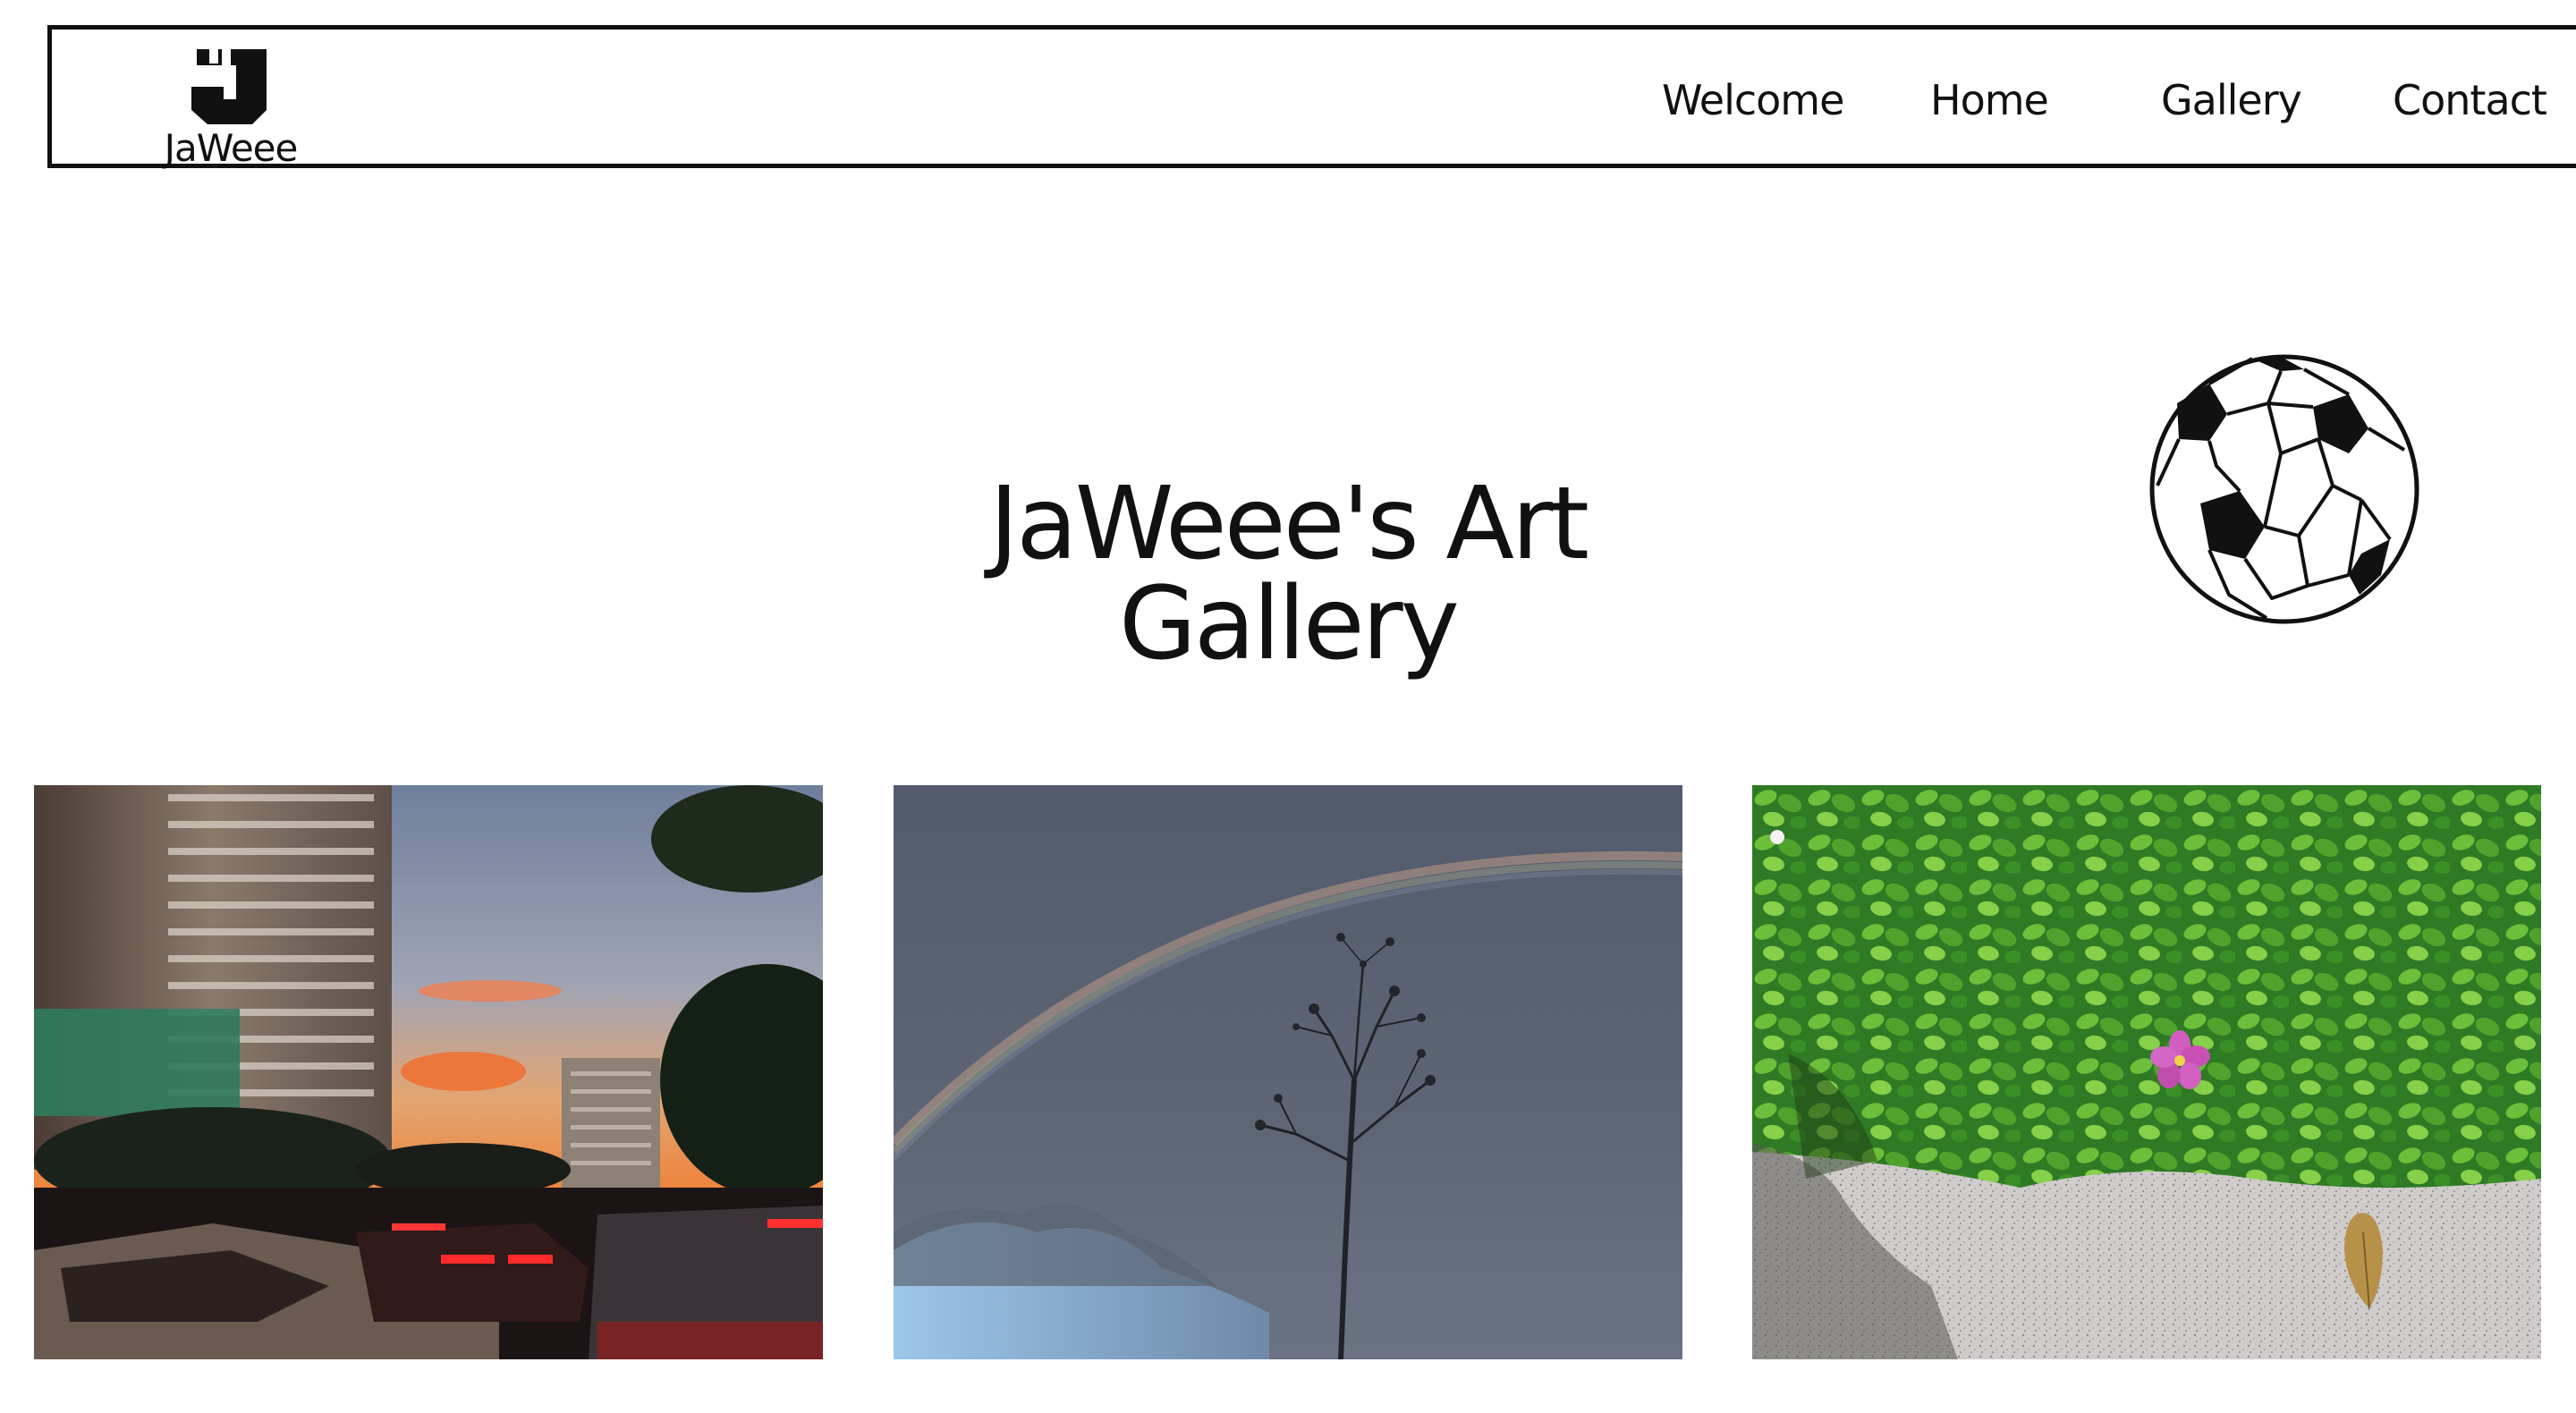 The width and height of the screenshot is (2576, 1413). What do you see at coordinates (1311, 96) in the screenshot?
I see `site-header: JaWeee Welcome Home Gallery Contact` at bounding box center [1311, 96].